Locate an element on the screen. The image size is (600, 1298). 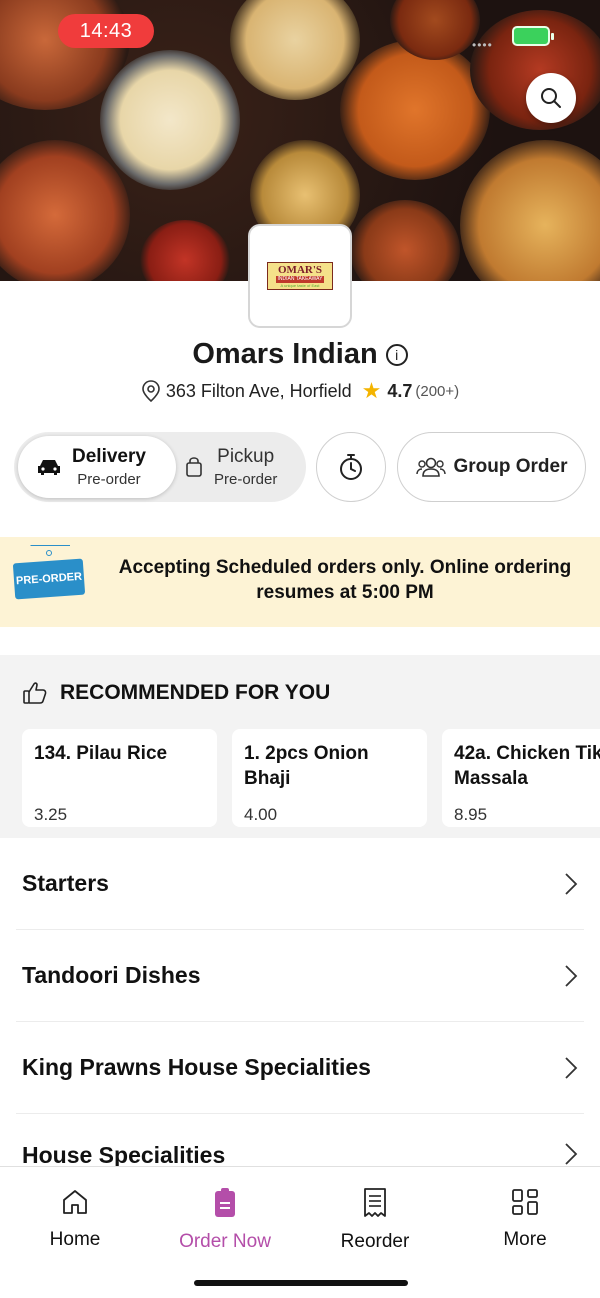
search-icon is located at coordinates (551, 98).